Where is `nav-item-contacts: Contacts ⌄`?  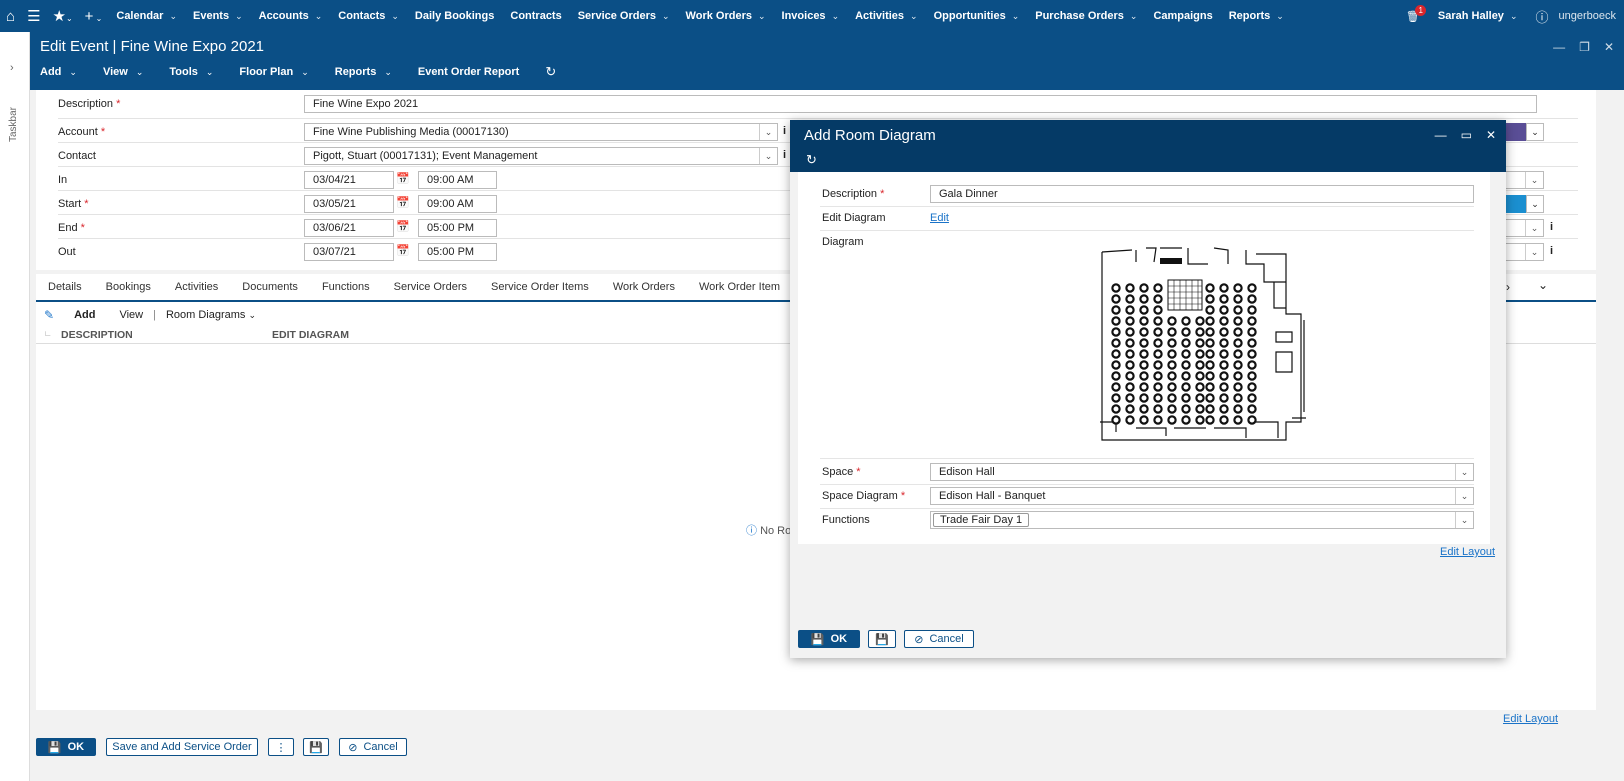 nav-item-contacts: Contacts ⌄ is located at coordinates (368, 16).